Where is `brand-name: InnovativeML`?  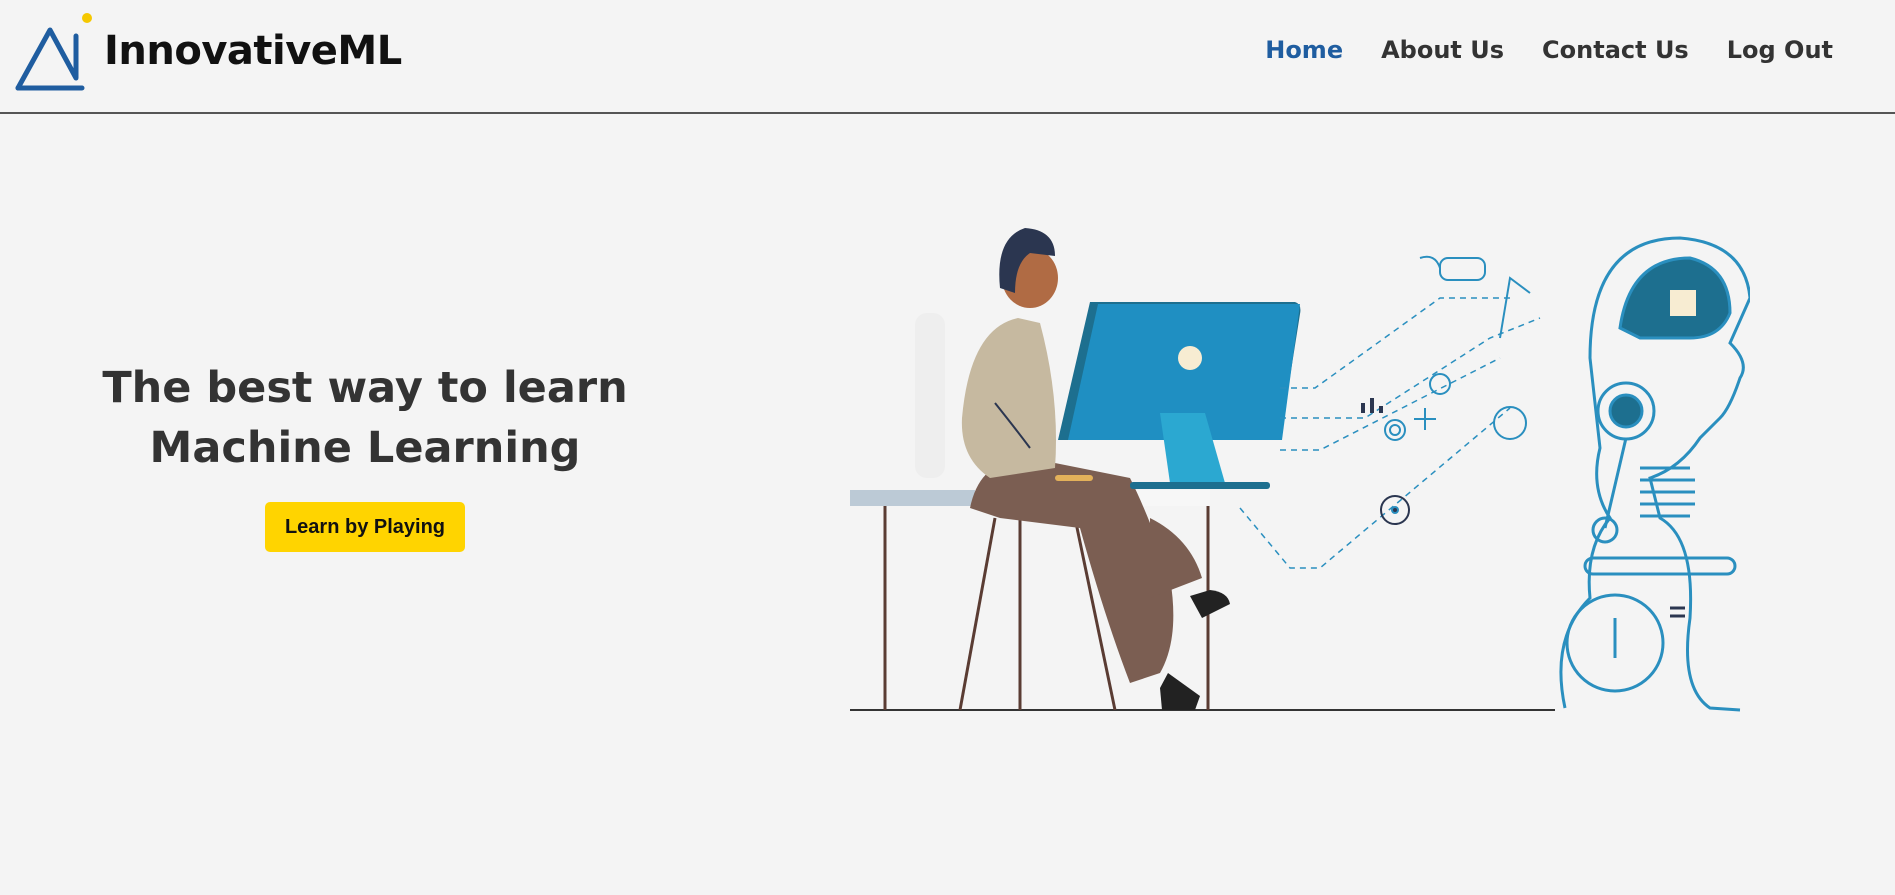
brand-name: InnovativeML is located at coordinates (253, 51).